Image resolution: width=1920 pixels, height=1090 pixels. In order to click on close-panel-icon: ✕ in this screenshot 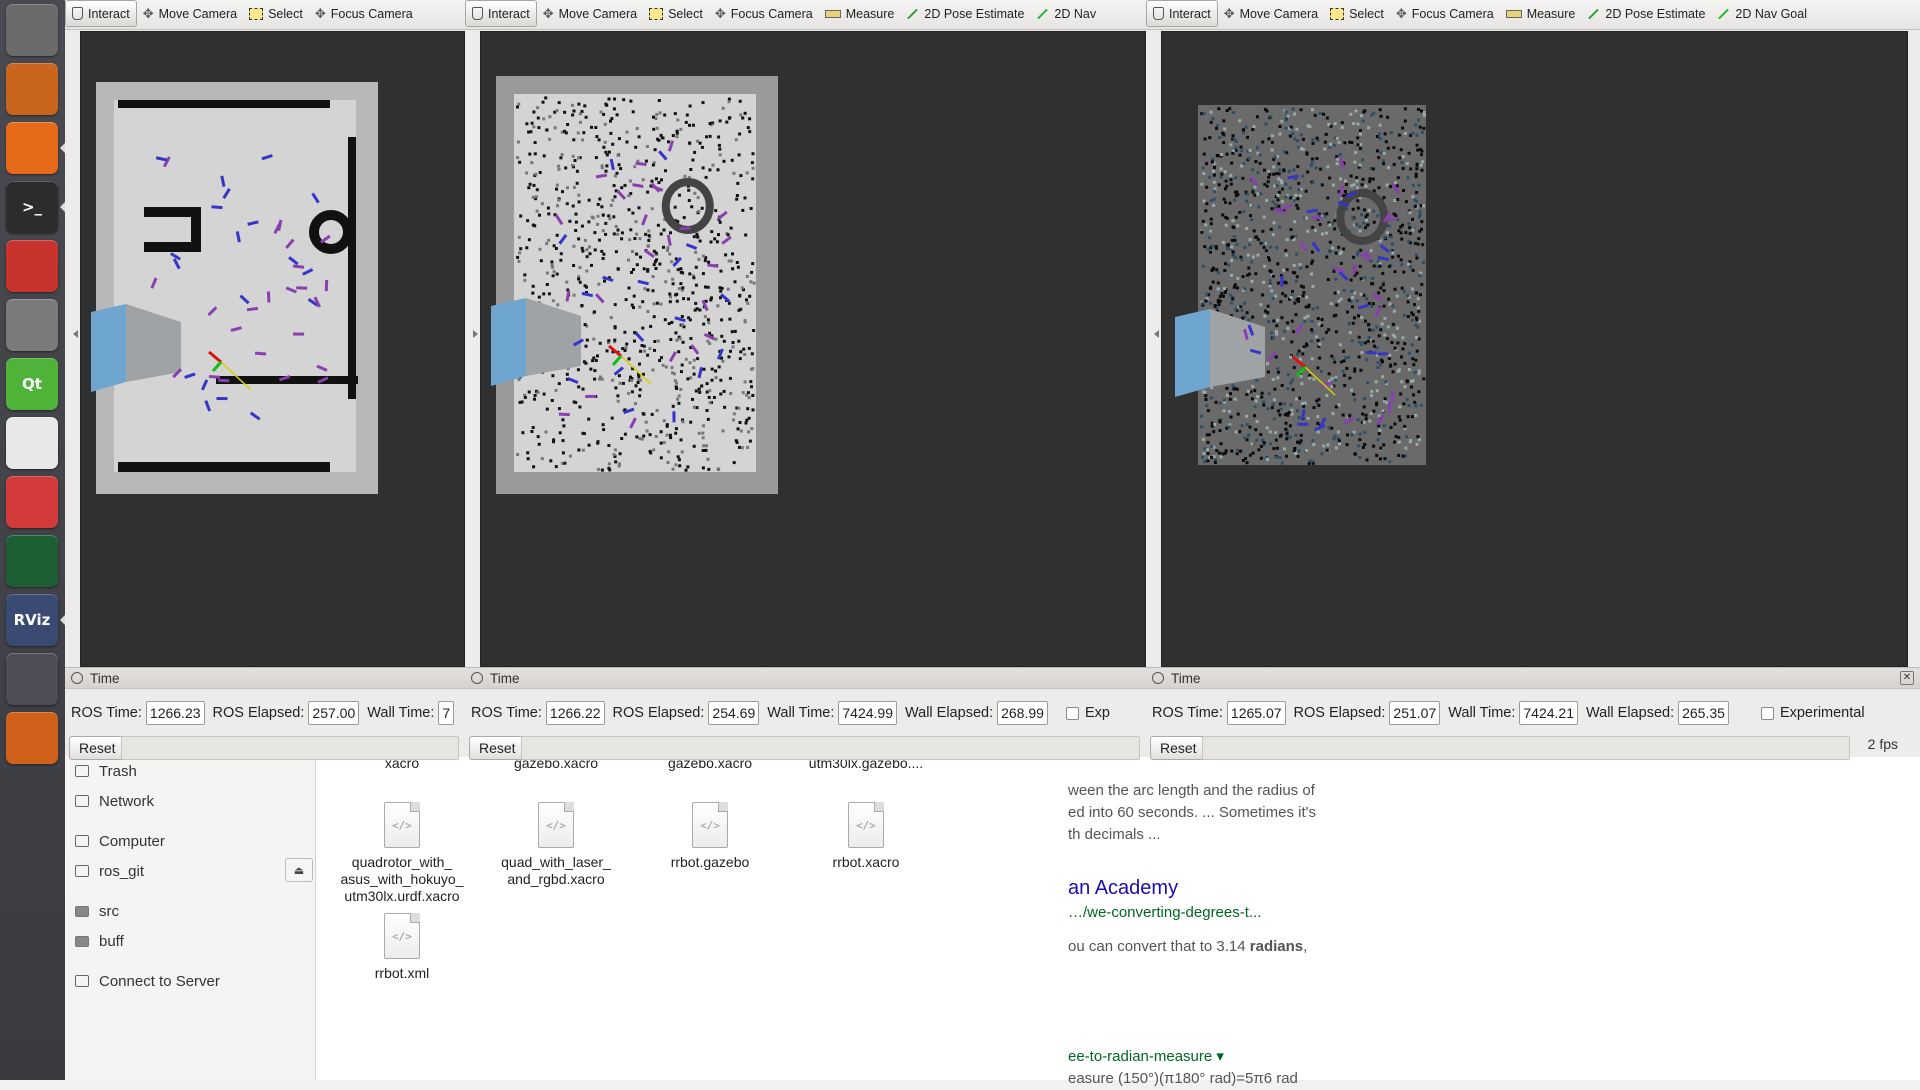, I will do `click(1907, 678)`.